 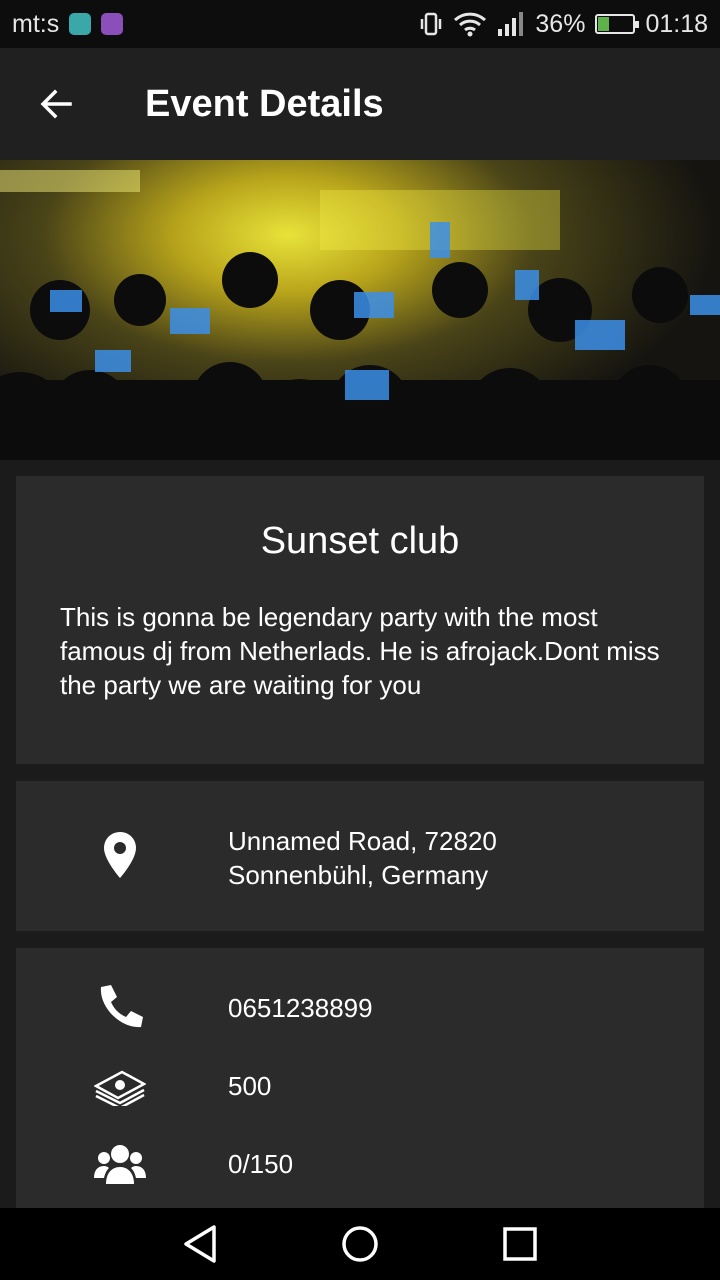 What do you see at coordinates (80, 24) in the screenshot?
I see `android-app-icon` at bounding box center [80, 24].